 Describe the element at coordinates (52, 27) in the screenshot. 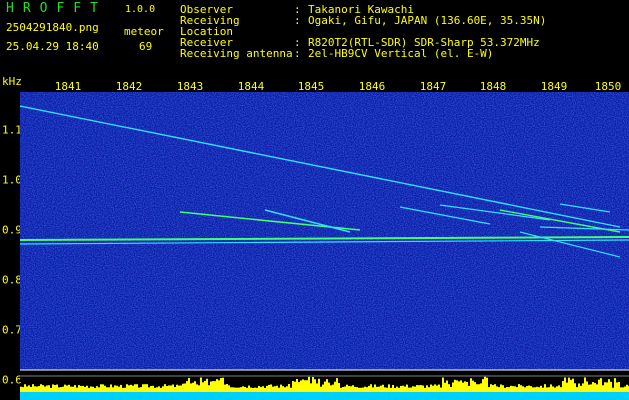

I see `image-filename: 2504291840.png` at that location.